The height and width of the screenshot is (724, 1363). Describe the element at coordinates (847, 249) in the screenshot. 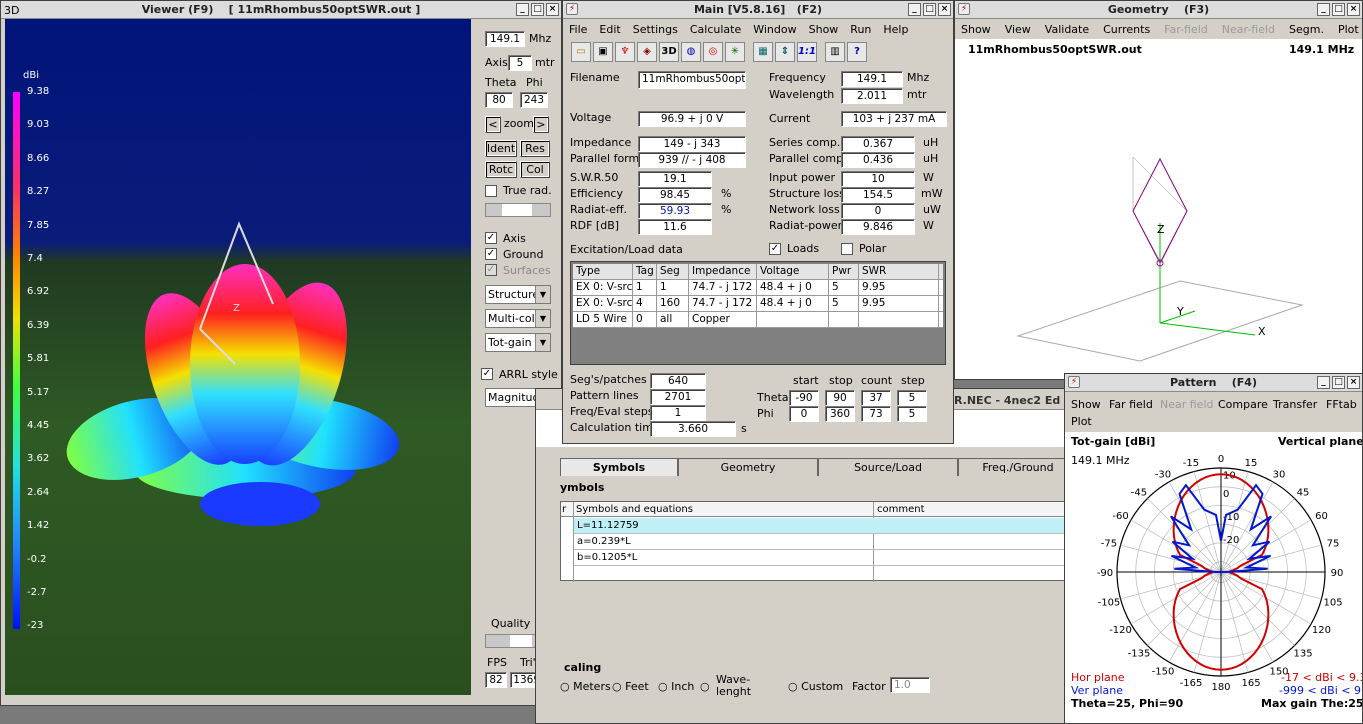

I see `polar-checkbox` at that location.